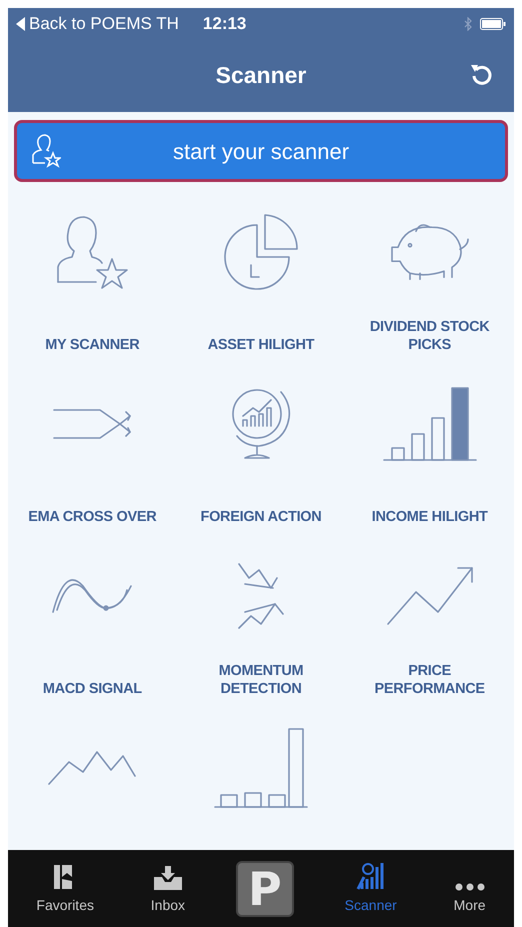 This screenshot has width=522, height=927. Describe the element at coordinates (260, 596) in the screenshot. I see `momentum-lines-icon` at that location.